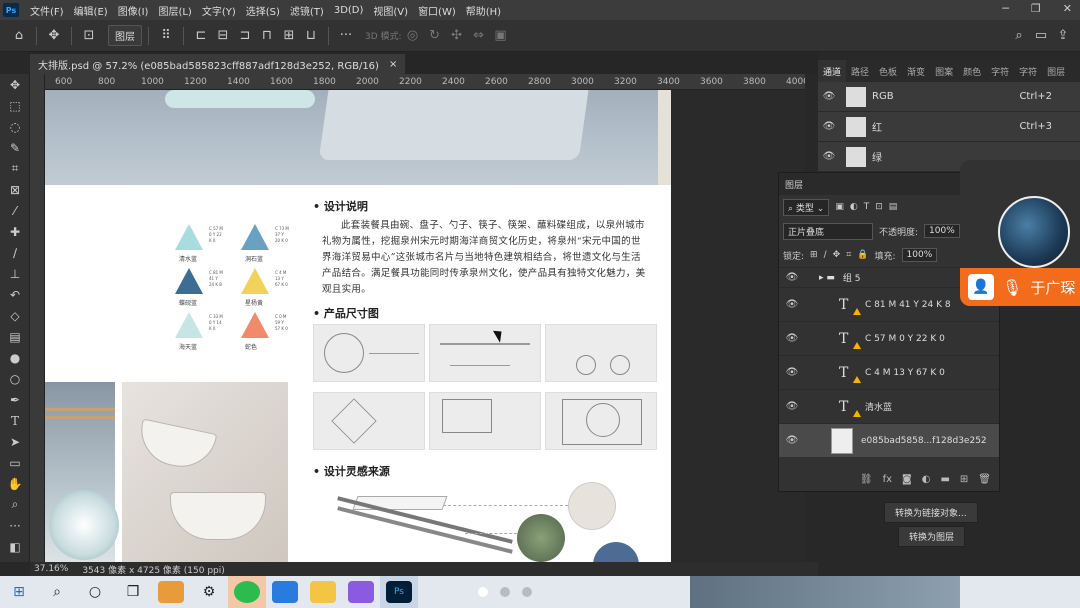  I want to click on lasso-tool-icon: ◌, so click(15, 126).